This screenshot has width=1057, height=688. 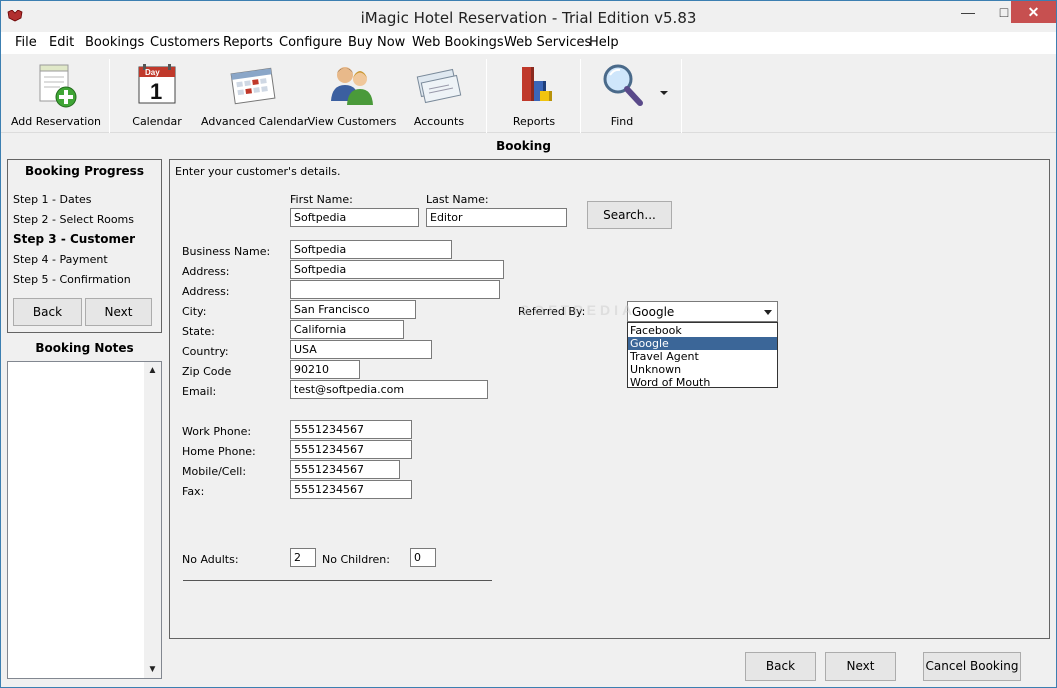 What do you see at coordinates (118, 312) in the screenshot?
I see `progress-next-button: Next` at bounding box center [118, 312].